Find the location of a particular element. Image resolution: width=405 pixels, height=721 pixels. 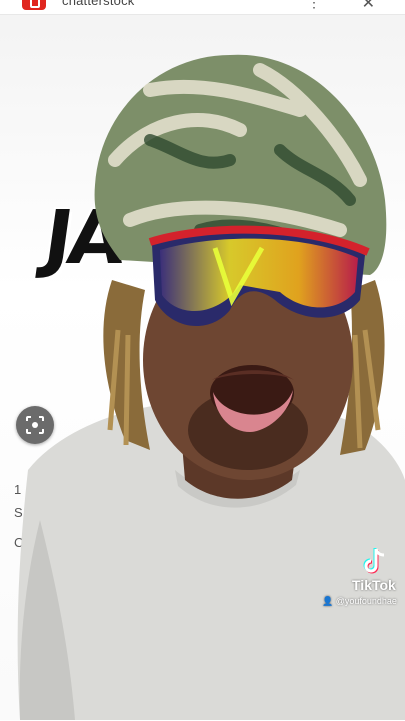

tiktok-handle: 👤 @youfoundhae is located at coordinates (362, 601).